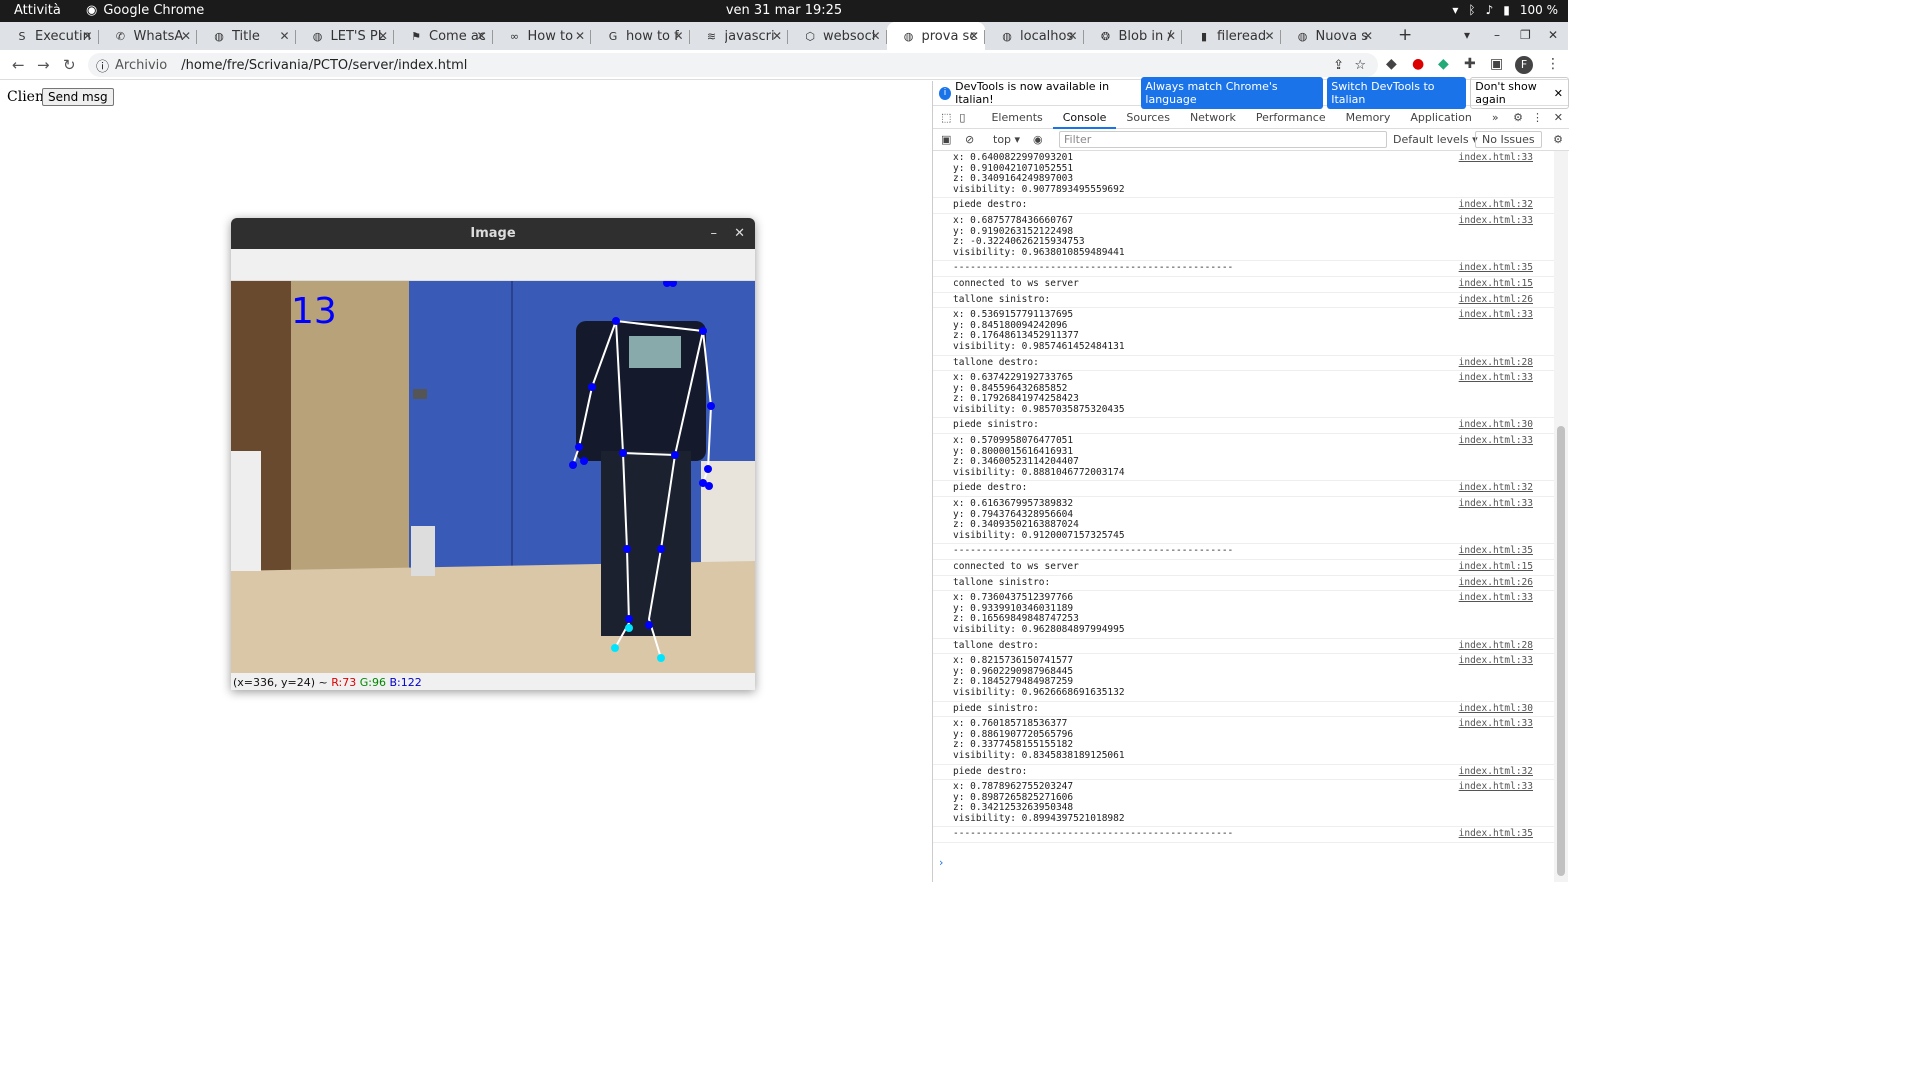 The image size is (1920, 1080). Describe the element at coordinates (1525, 35) in the screenshot. I see `restore-icon: ❐` at that location.